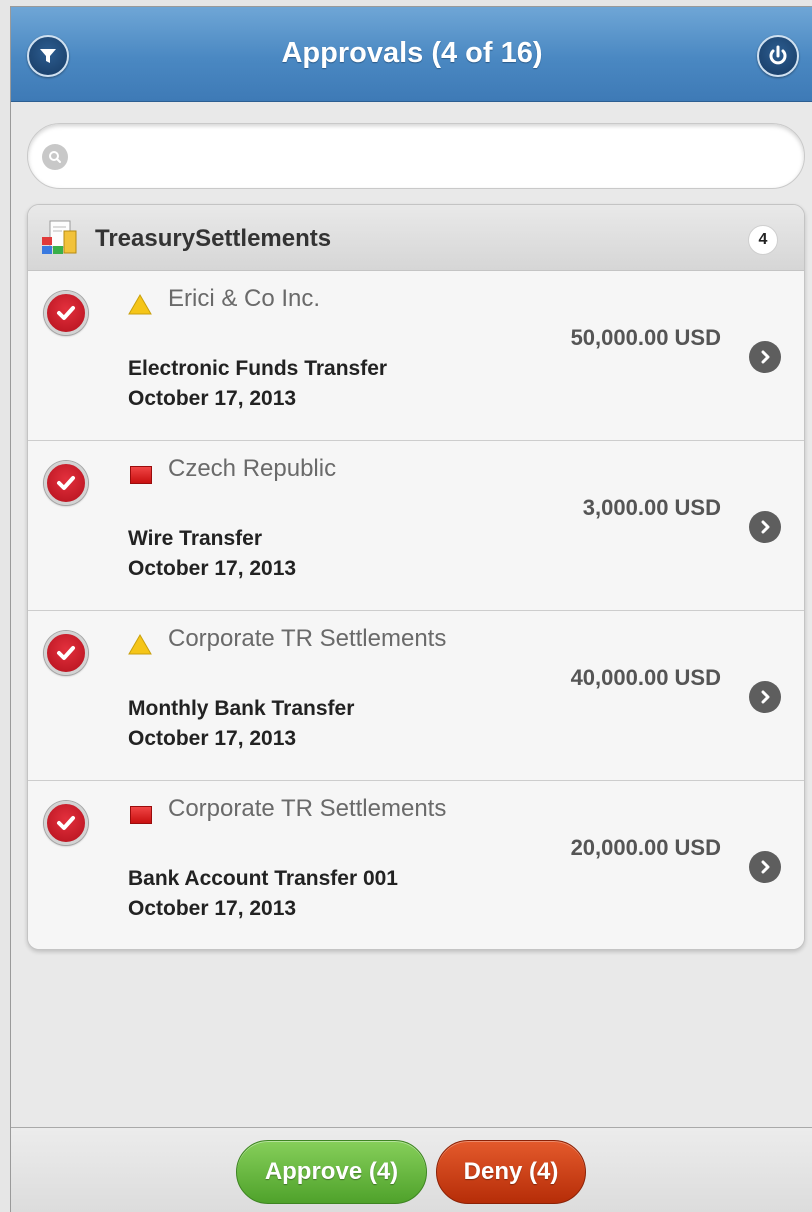 The width and height of the screenshot is (812, 1212). I want to click on power-icon, so click(778, 55).